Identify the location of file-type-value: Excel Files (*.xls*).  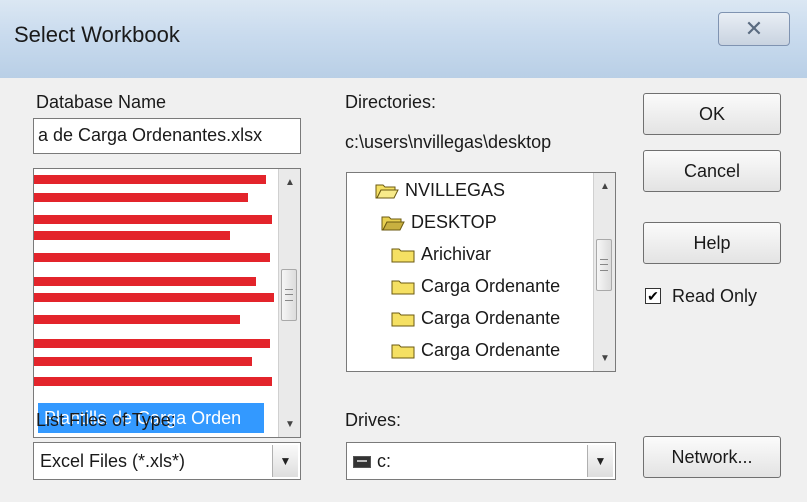
(113, 461).